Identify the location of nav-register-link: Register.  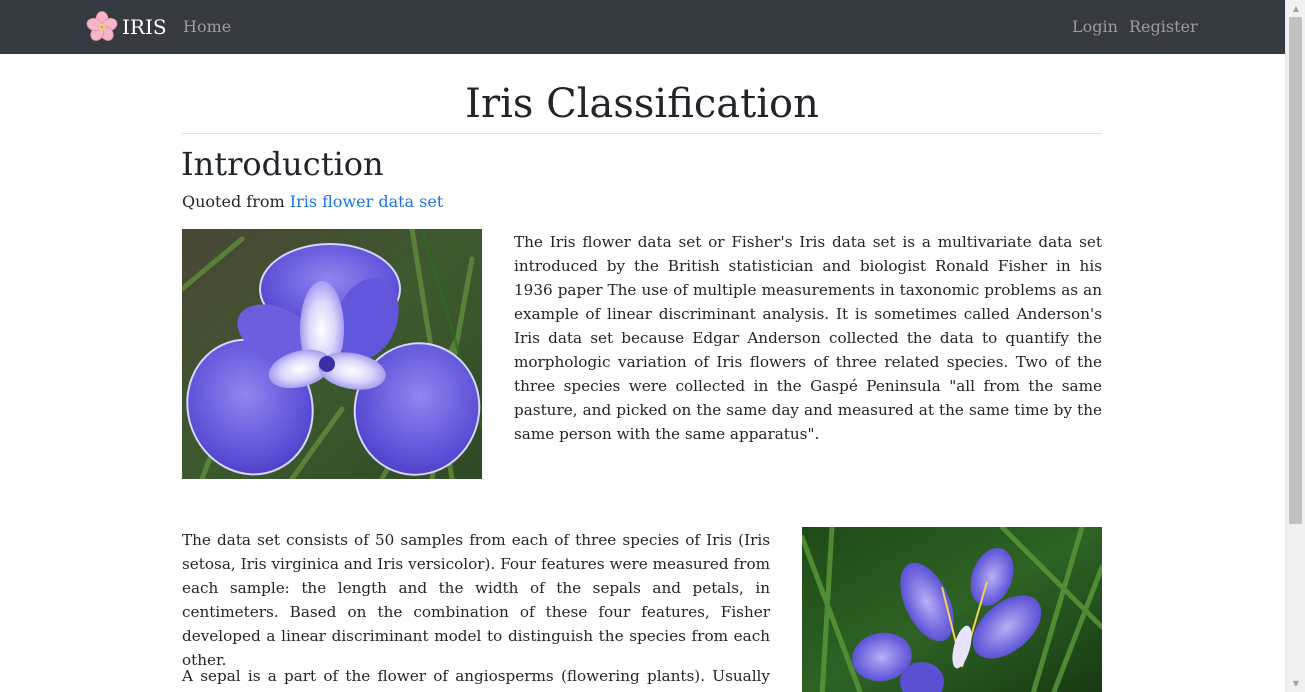
(1163, 27).